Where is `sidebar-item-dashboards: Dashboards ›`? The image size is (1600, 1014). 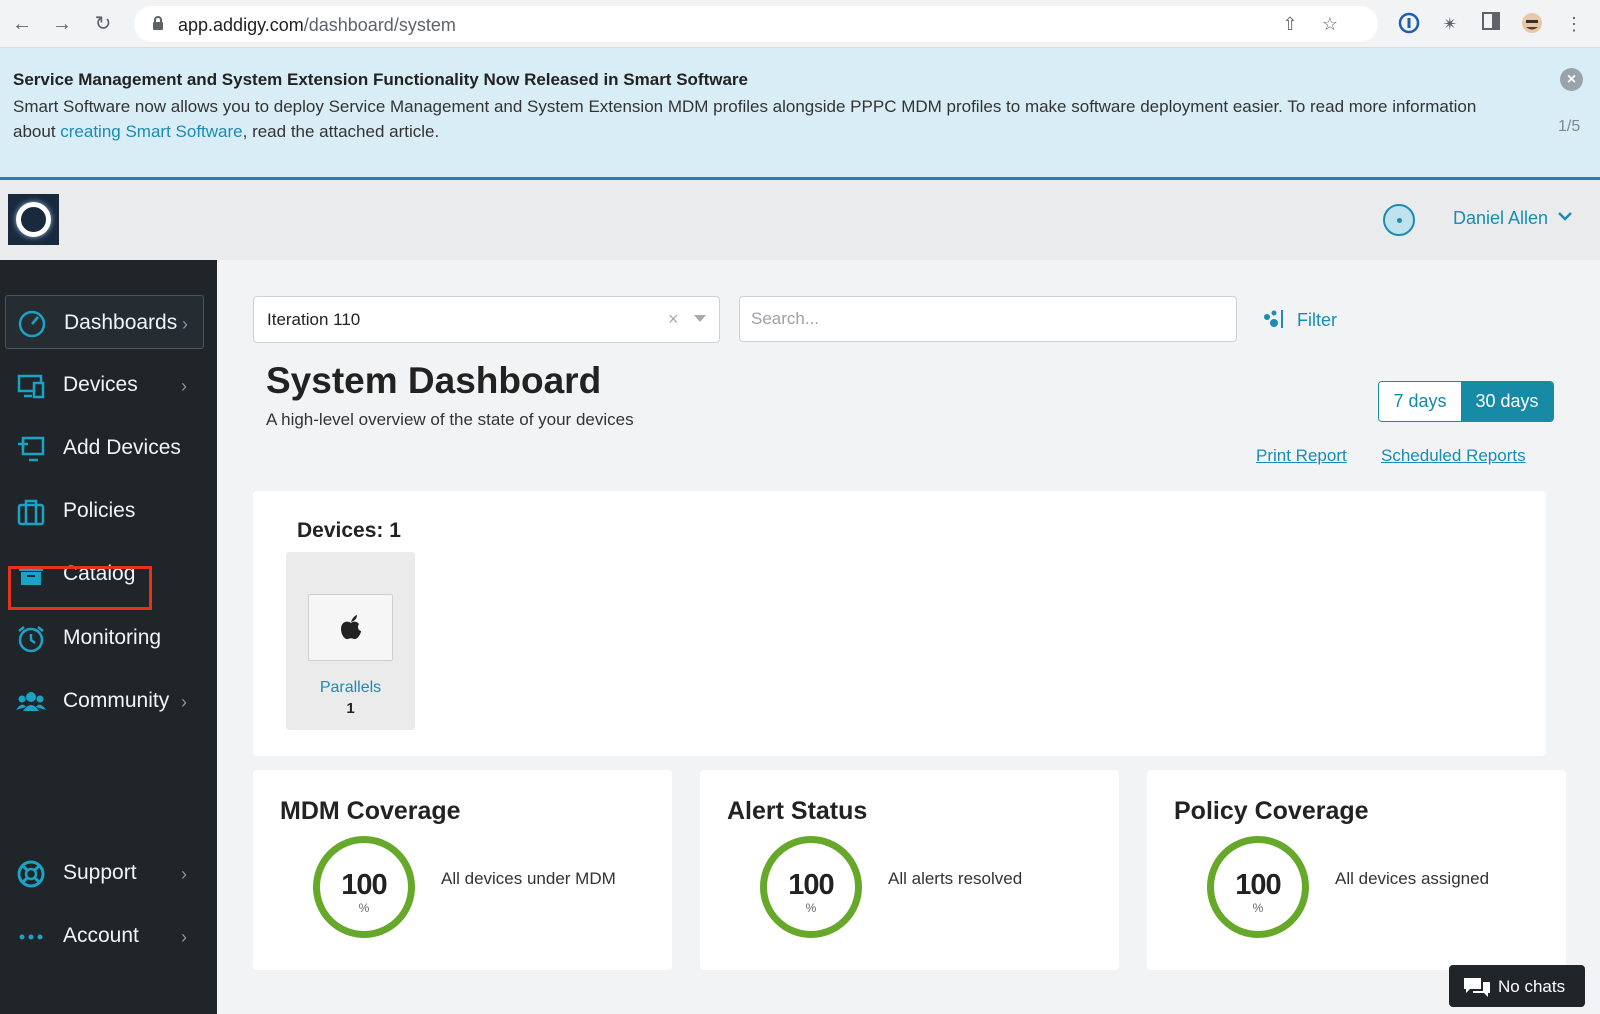 sidebar-item-dashboards: Dashboards › is located at coordinates (104, 322).